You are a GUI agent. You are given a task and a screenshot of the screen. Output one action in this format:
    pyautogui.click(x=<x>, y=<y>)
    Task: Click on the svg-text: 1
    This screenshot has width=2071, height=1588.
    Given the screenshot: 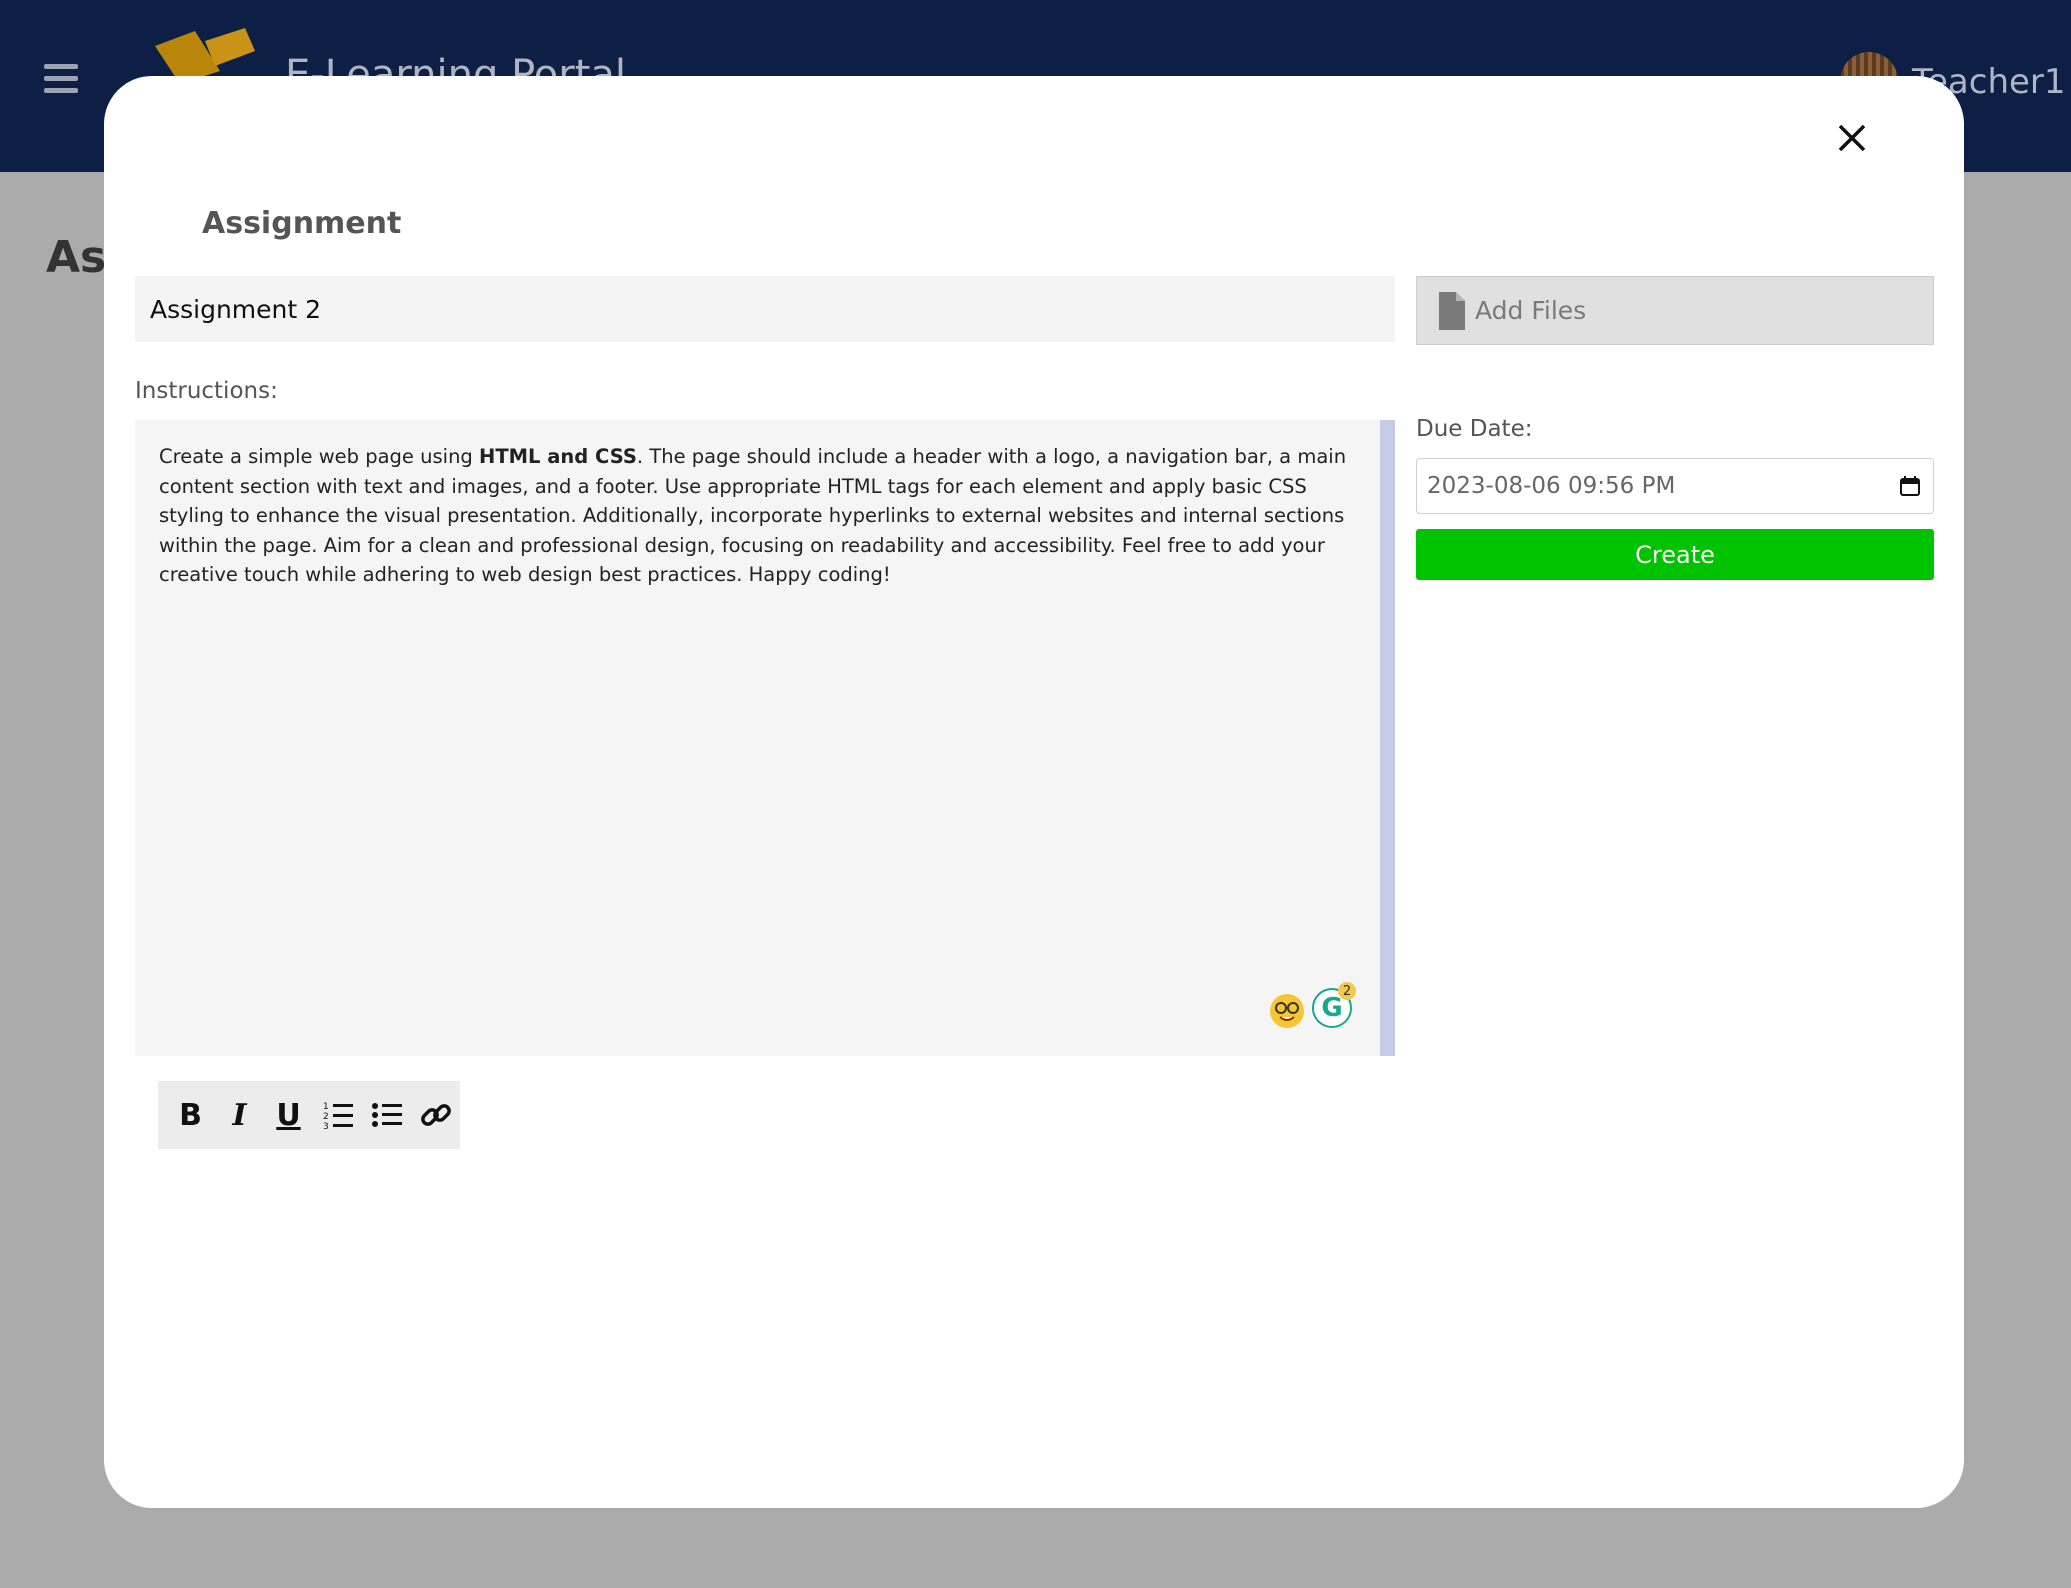 What is the action you would take?
    pyautogui.click(x=326, y=1107)
    